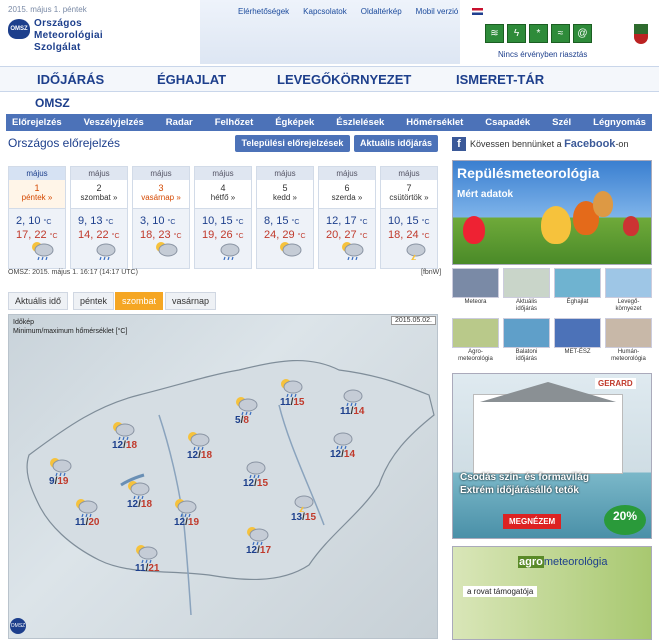 The height and width of the screenshot is (640, 659). Describe the element at coordinates (542, 54) in the screenshot. I see `warning-status: Nincs érvényben riasztás` at that location.